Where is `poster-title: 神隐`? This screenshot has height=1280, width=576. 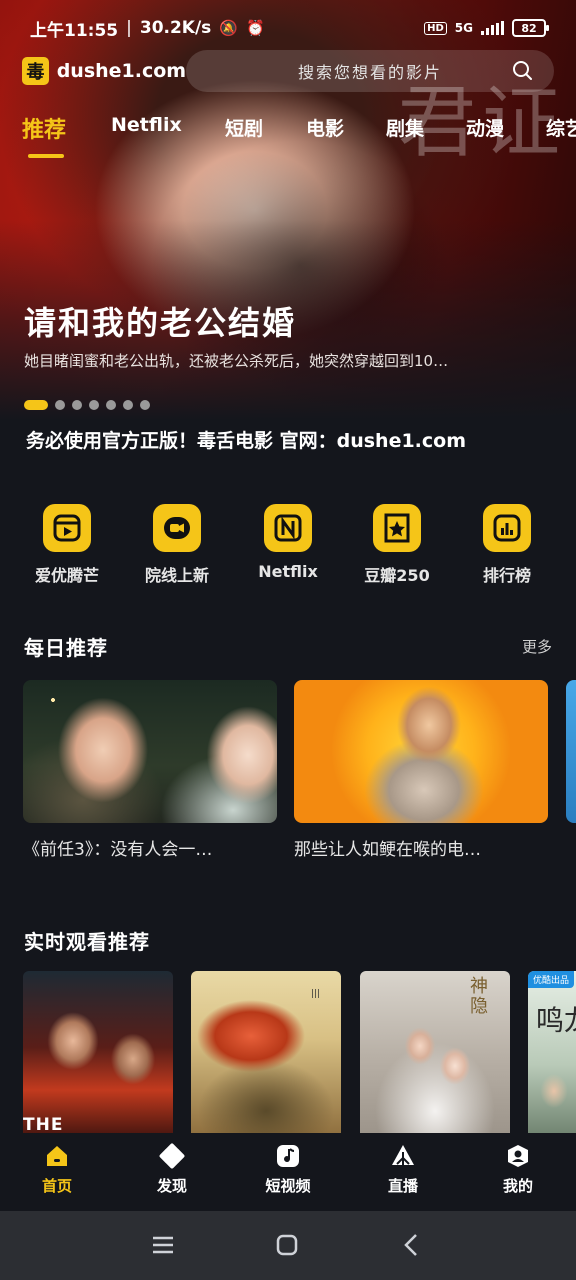 poster-title: 神隐 is located at coordinates (479, 996).